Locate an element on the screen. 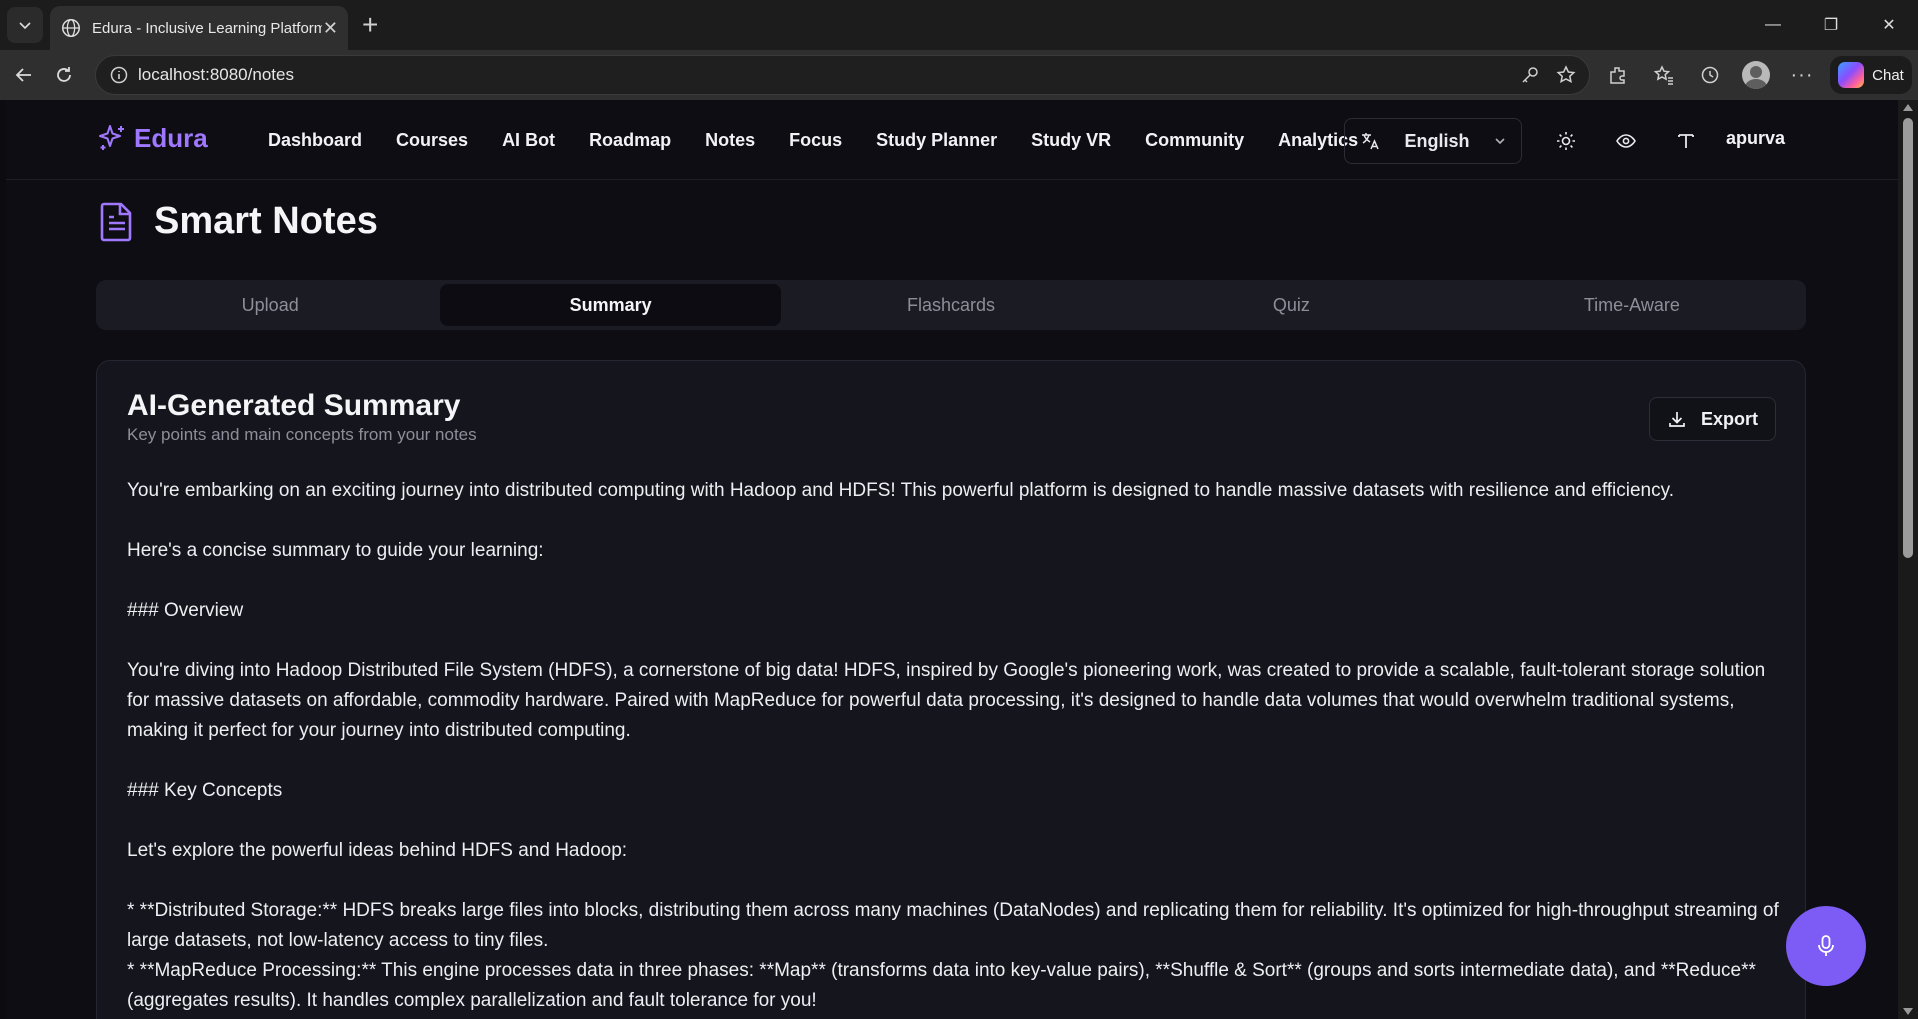  document-icon is located at coordinates (116, 221).